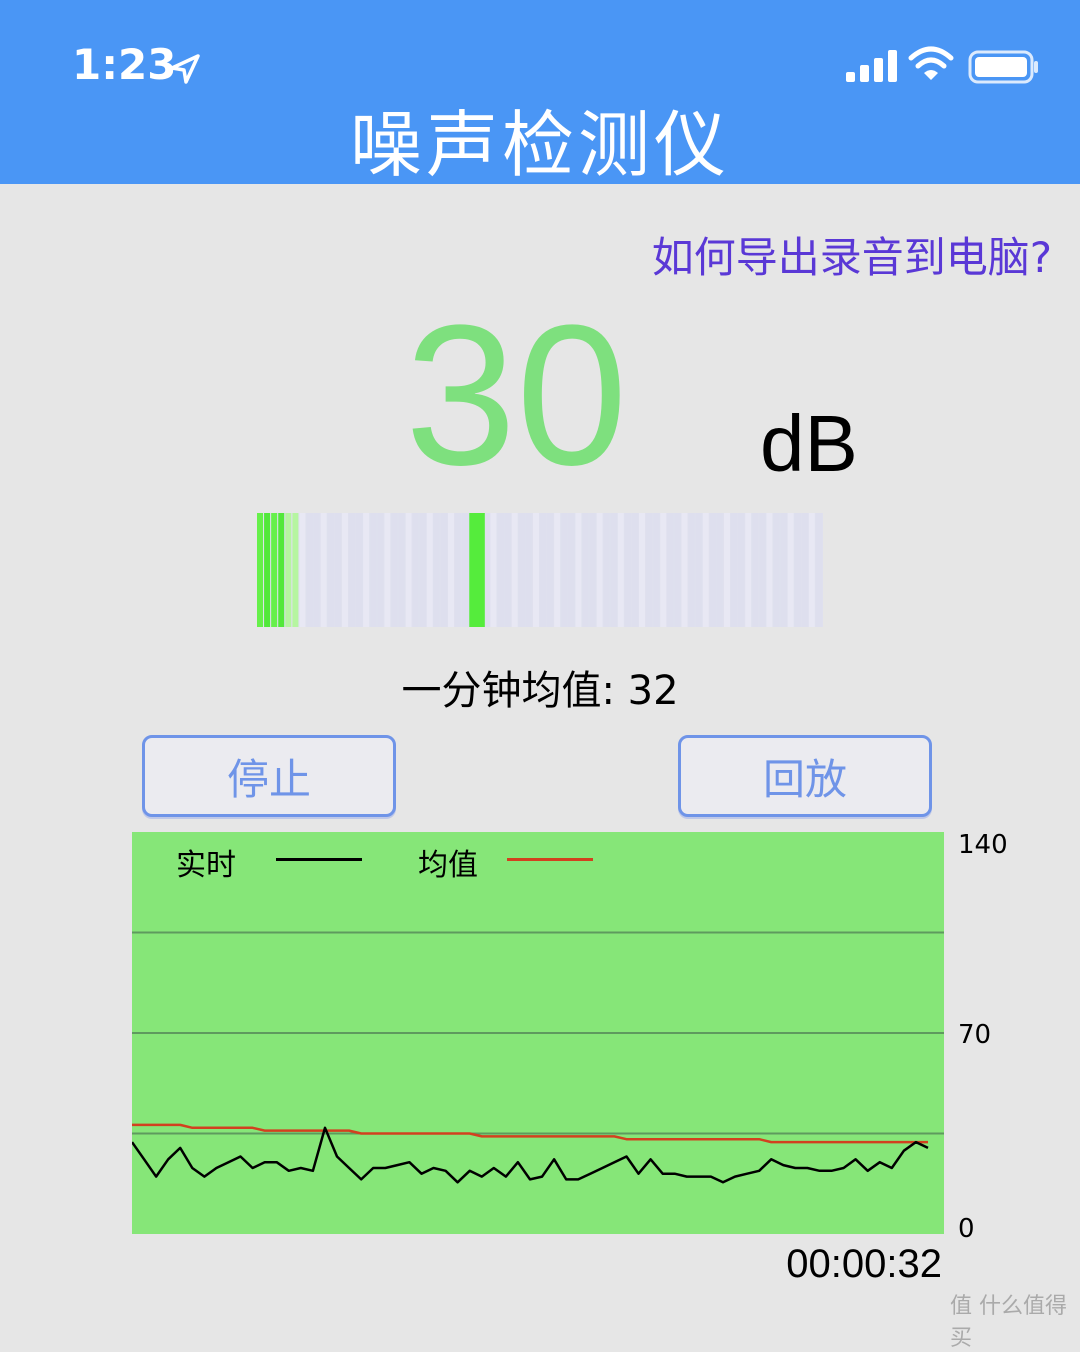 Image resolution: width=1080 pixels, height=1352 pixels. What do you see at coordinates (805, 776) in the screenshot?
I see `replay-button: 回放` at bounding box center [805, 776].